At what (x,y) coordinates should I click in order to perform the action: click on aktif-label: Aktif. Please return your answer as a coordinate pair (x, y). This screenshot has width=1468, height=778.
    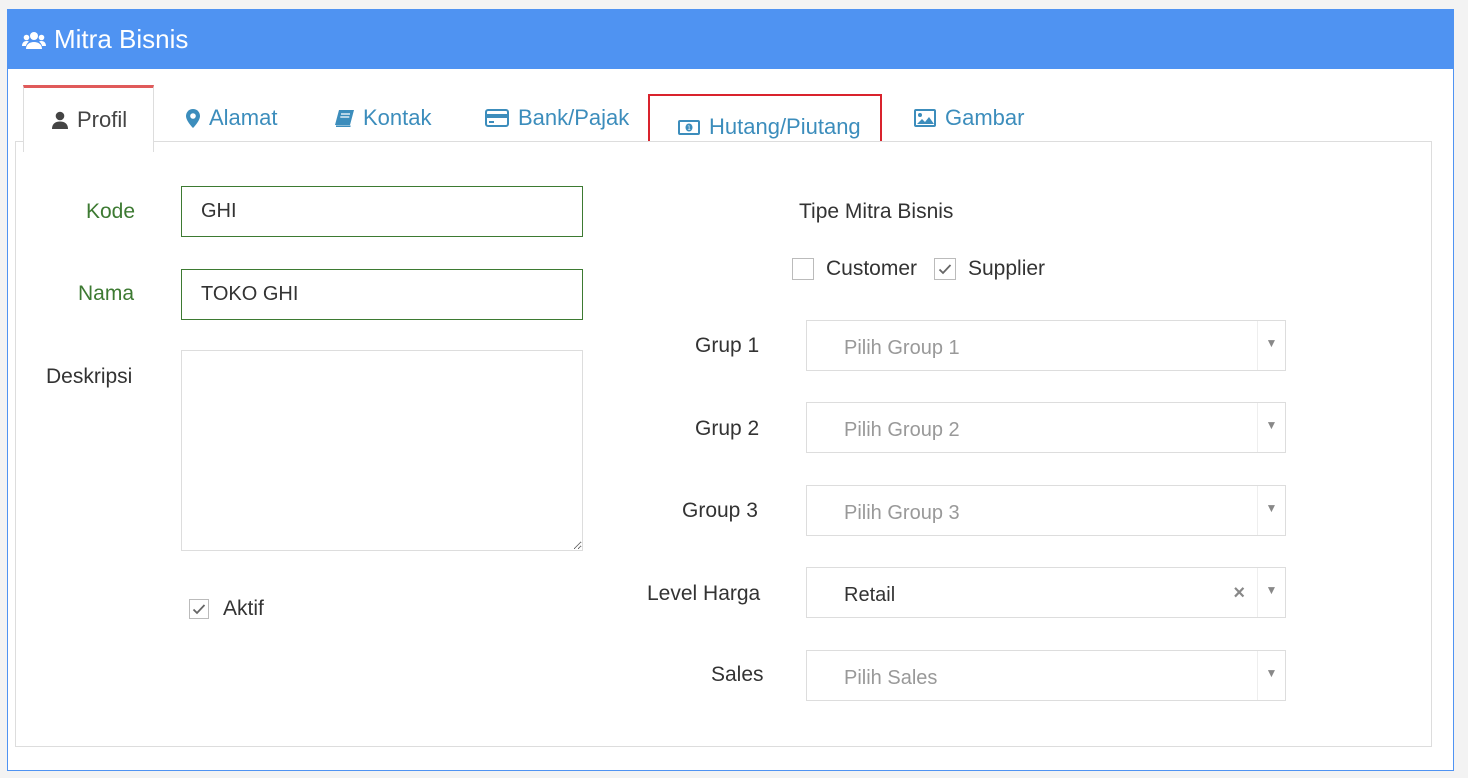
    Looking at the image, I should click on (243, 608).